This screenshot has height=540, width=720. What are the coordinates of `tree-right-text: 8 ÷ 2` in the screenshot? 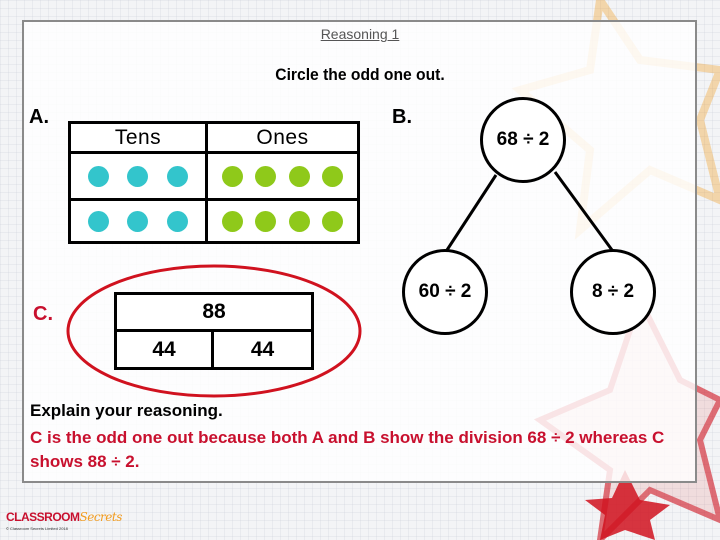 It's located at (613, 291).